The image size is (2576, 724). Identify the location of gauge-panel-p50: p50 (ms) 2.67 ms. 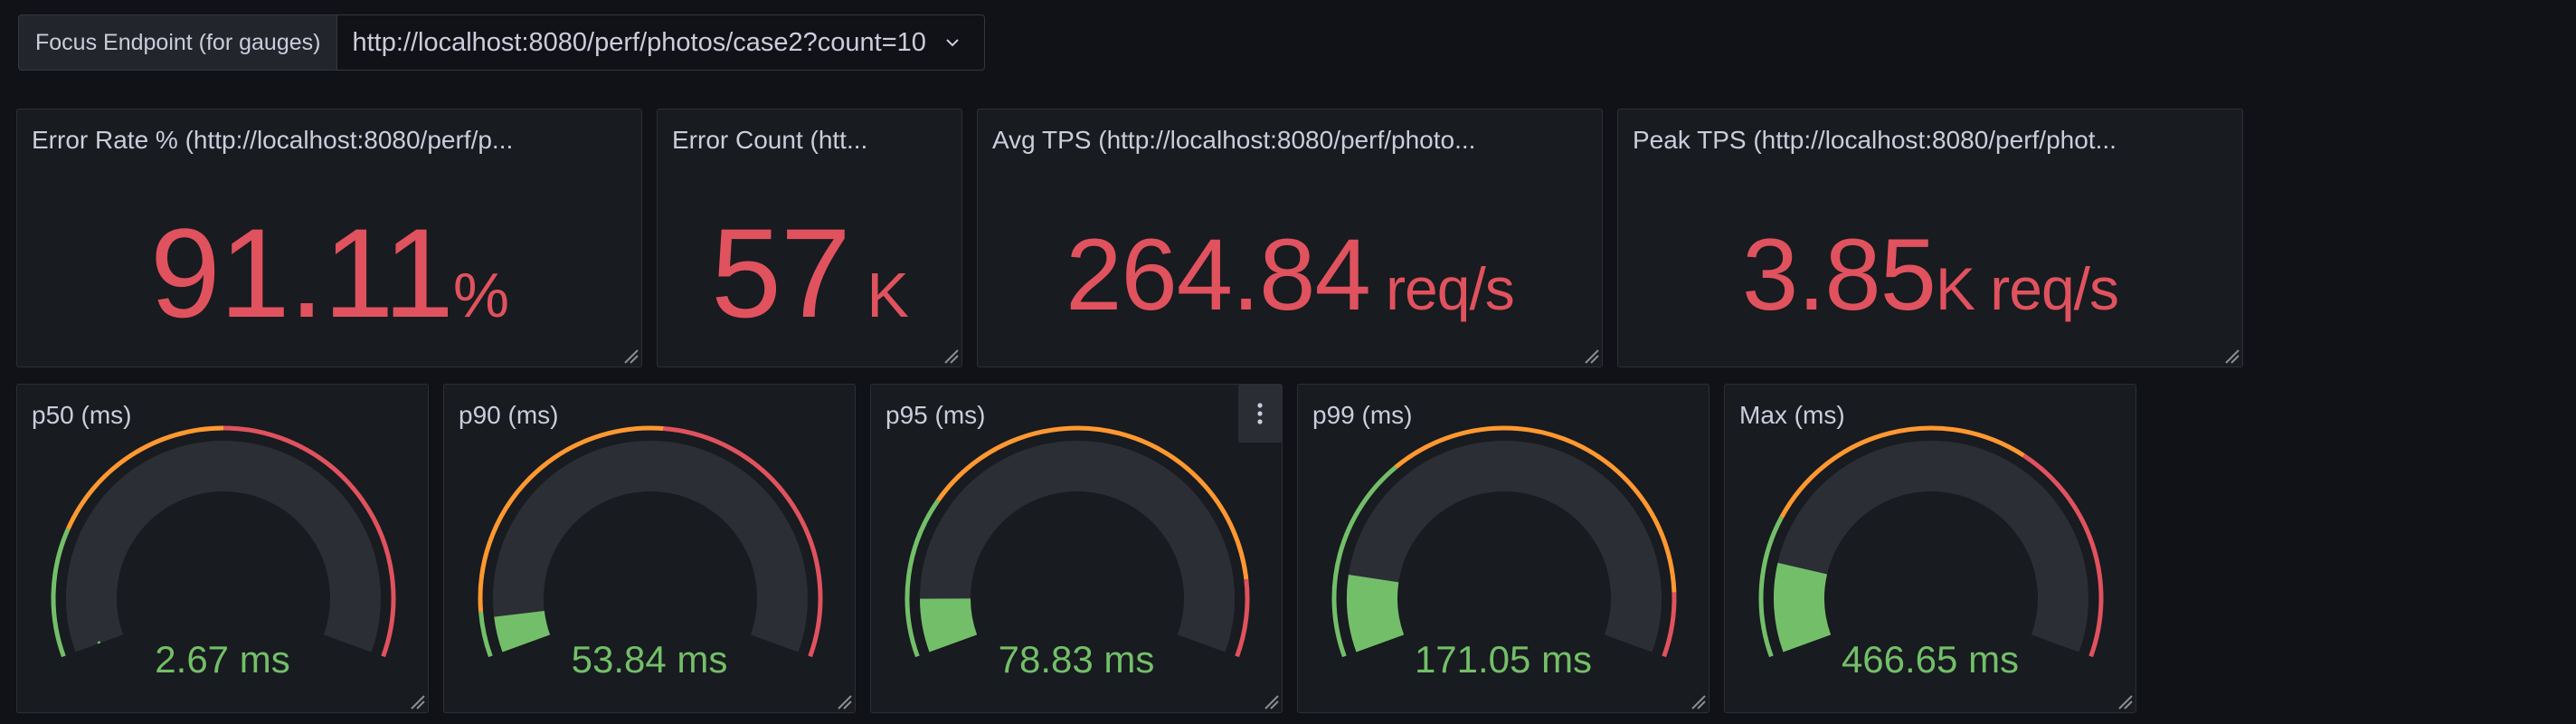
(222, 548).